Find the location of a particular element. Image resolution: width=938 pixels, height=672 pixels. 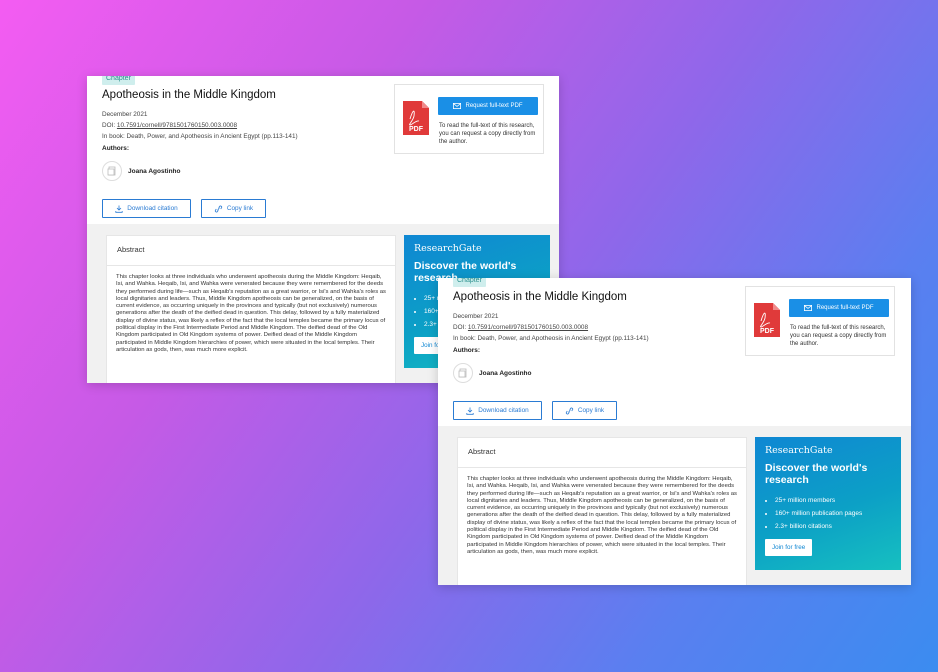

list-item: 160+ million publication pages is located at coordinates (833, 513).